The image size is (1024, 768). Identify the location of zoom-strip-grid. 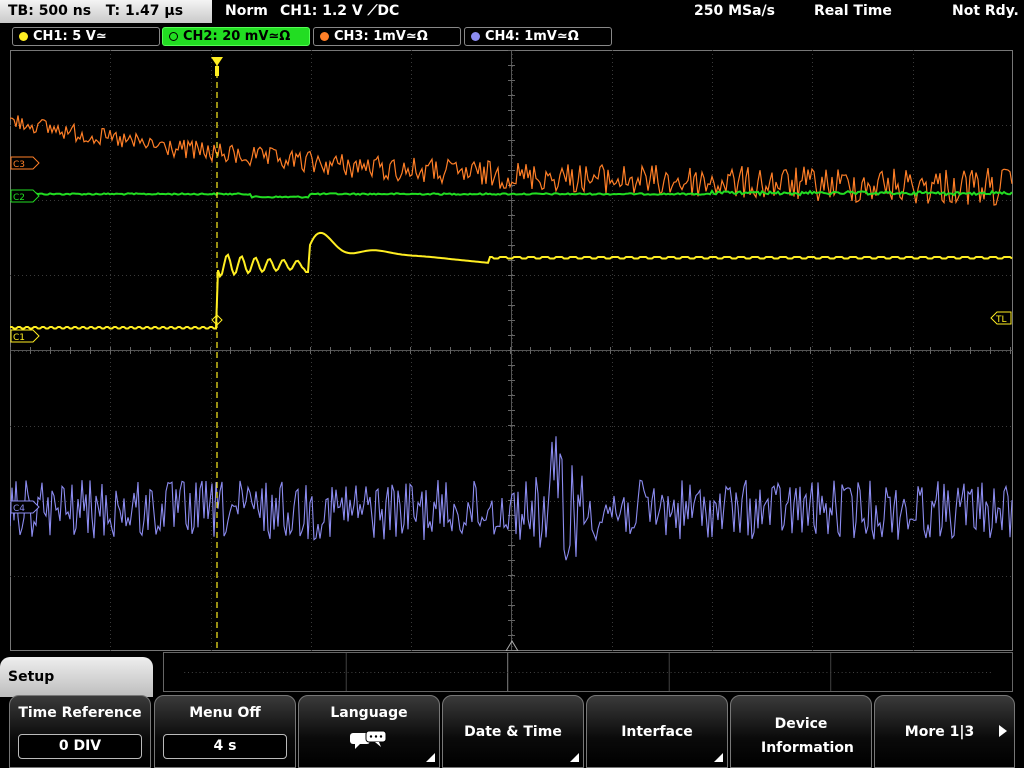
(588, 672).